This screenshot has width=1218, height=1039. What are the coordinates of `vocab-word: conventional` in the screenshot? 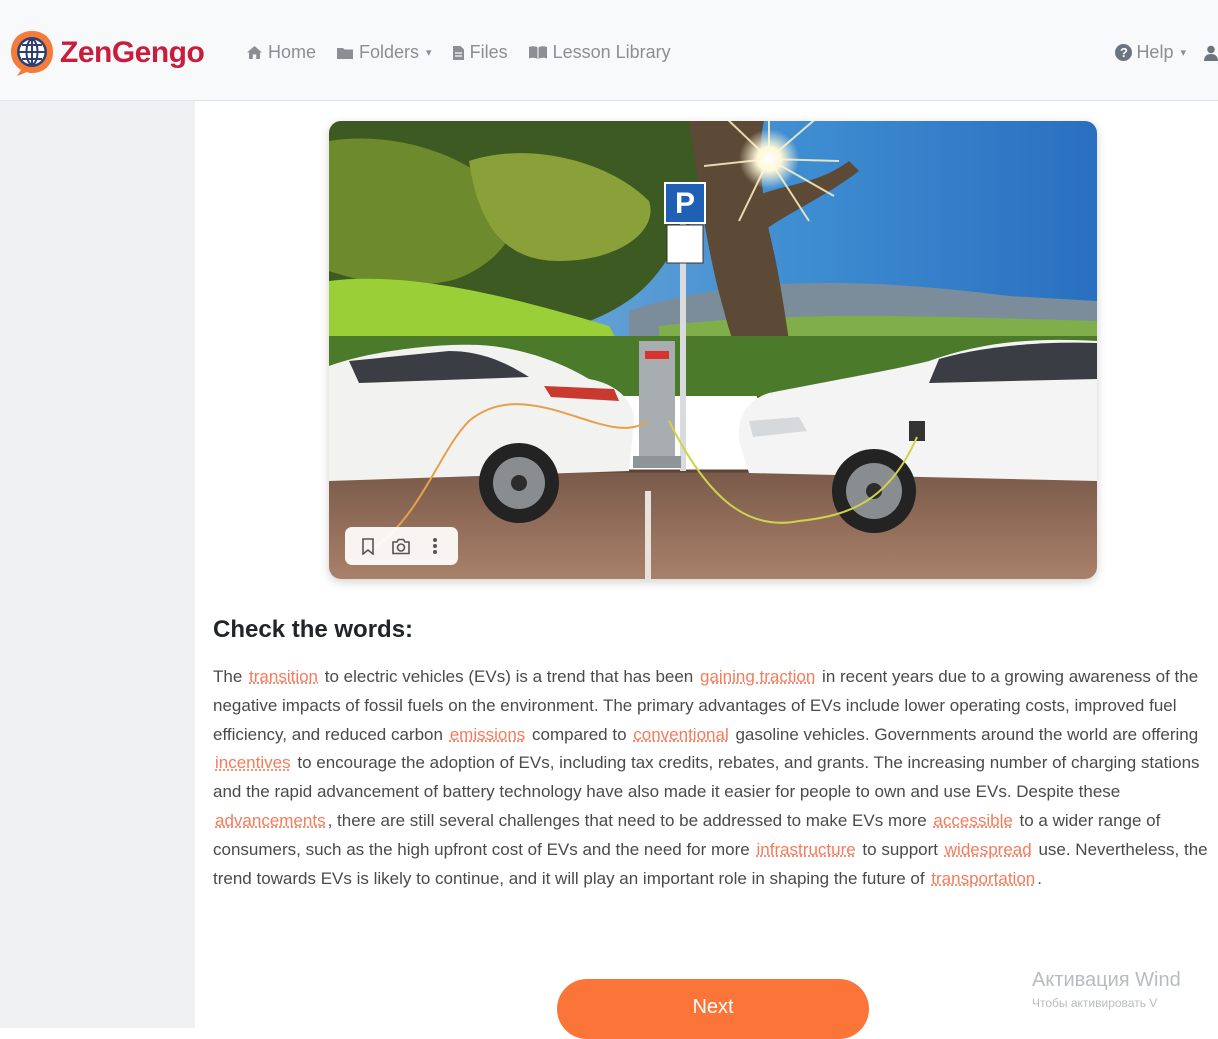 It's located at (680, 734).